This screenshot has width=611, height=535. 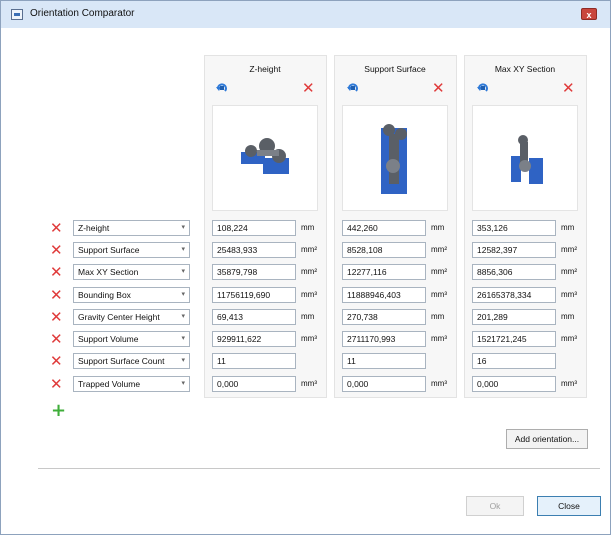 What do you see at coordinates (121, 361) in the screenshot?
I see `metric-label: Support Surface Count` at bounding box center [121, 361].